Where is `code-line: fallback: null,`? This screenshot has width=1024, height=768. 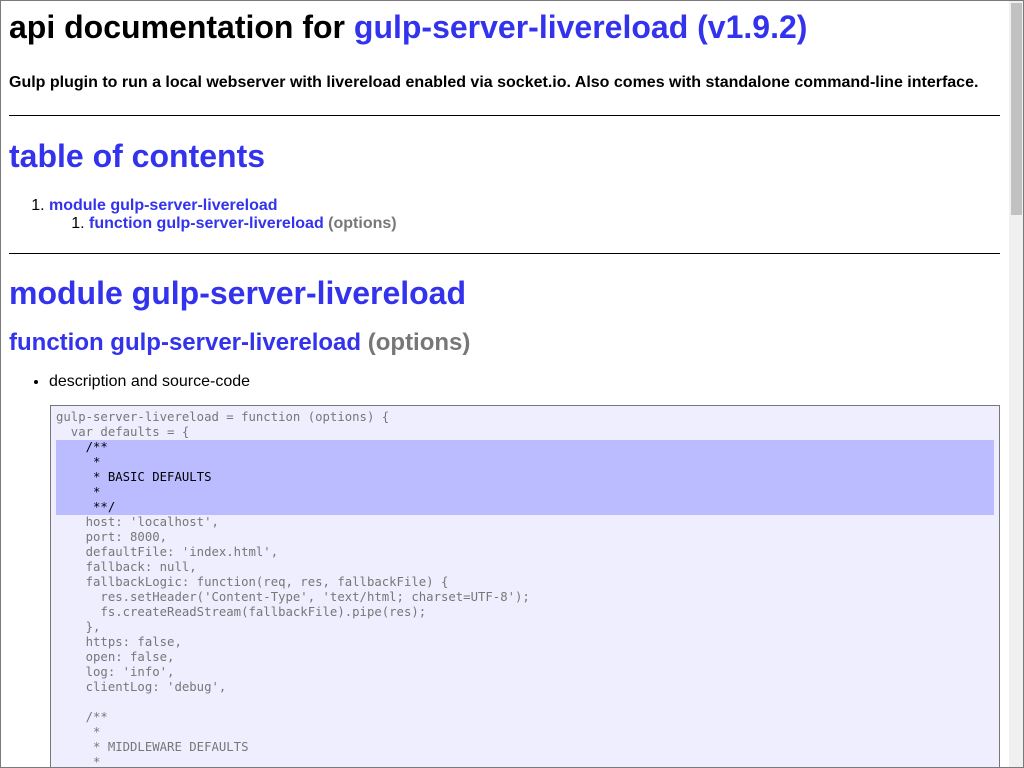 code-line: fallback: null, is located at coordinates (126, 567).